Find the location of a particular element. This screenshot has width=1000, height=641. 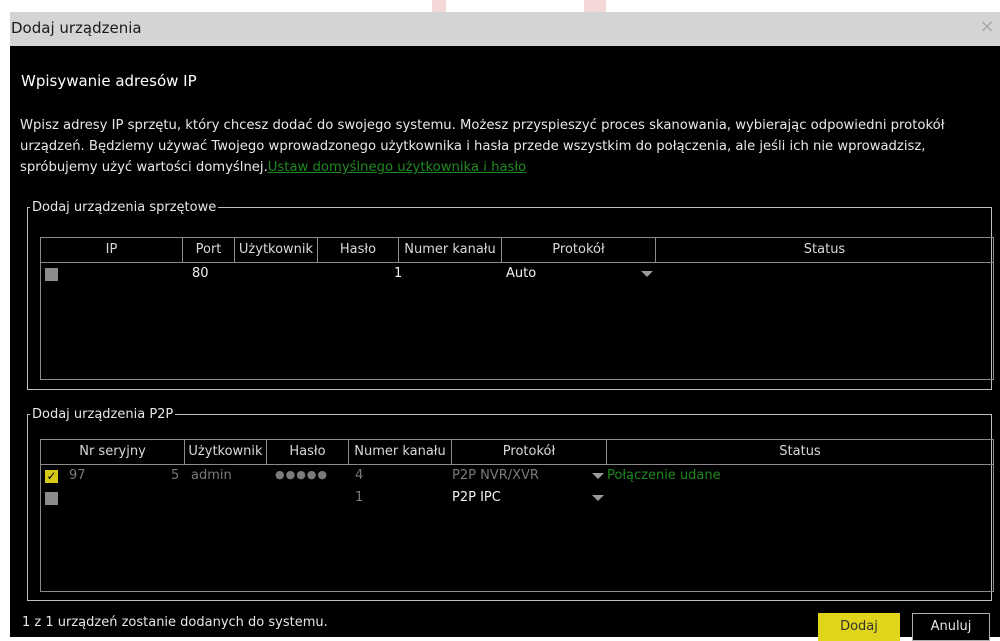

column-header-ip: IP is located at coordinates (112, 250).